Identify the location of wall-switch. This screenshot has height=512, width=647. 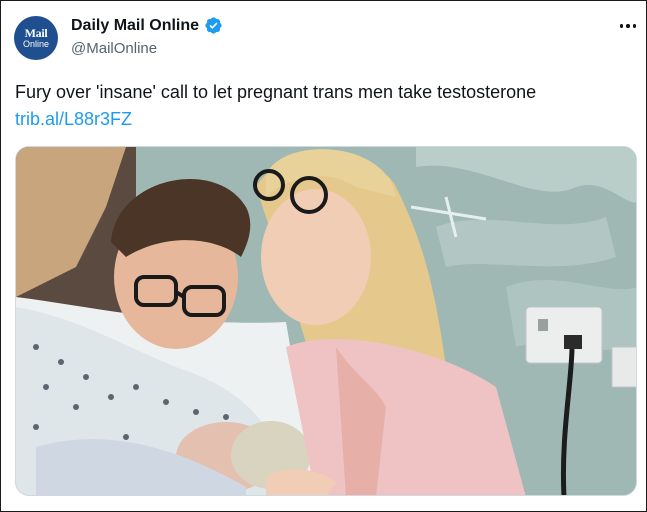
(623, 367).